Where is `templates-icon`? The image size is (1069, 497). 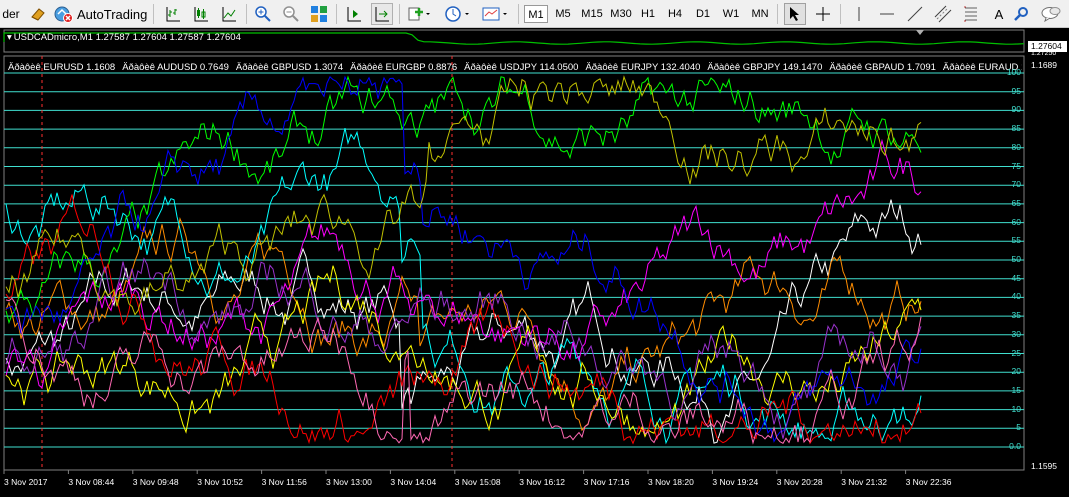
templates-icon is located at coordinates (496, 14).